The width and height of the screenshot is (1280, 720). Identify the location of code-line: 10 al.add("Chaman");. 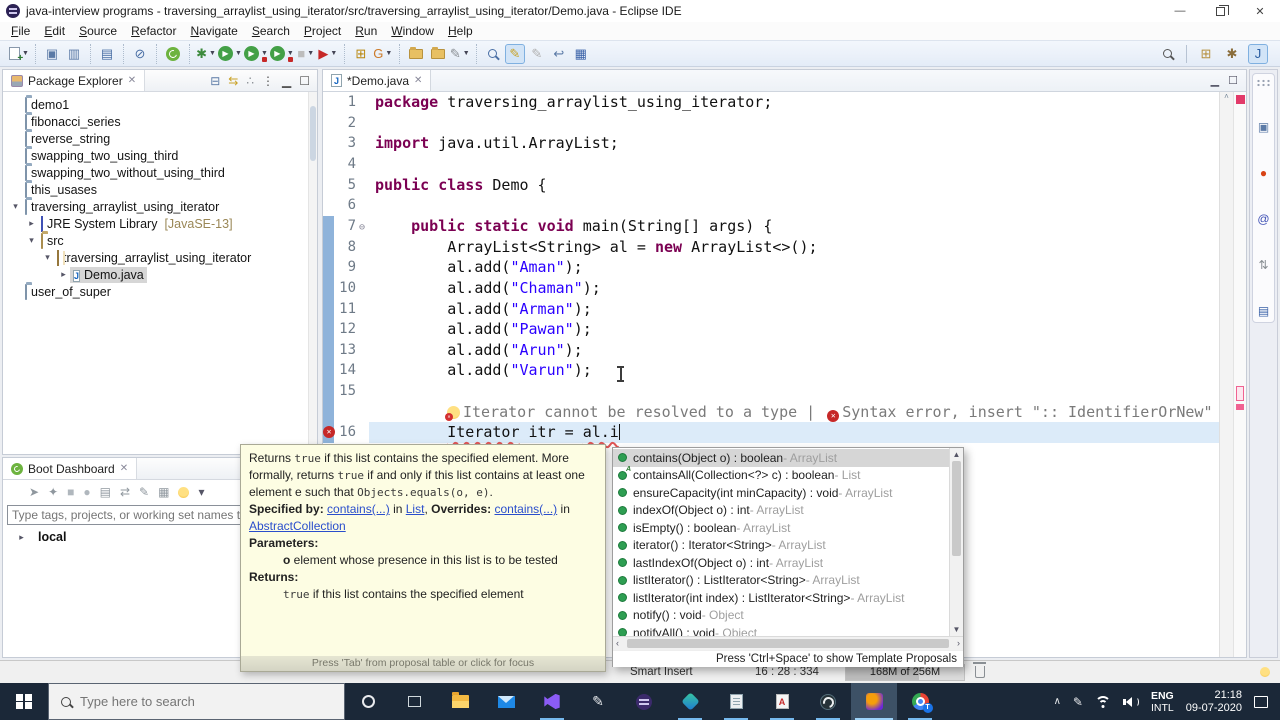
(771, 288).